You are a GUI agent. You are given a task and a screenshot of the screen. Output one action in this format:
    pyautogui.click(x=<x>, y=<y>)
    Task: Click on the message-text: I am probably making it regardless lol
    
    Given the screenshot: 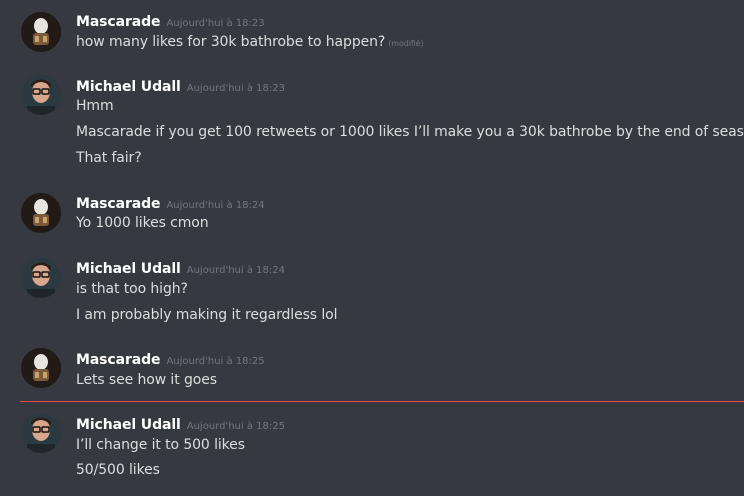 What is the action you would take?
    pyautogui.click(x=207, y=315)
    